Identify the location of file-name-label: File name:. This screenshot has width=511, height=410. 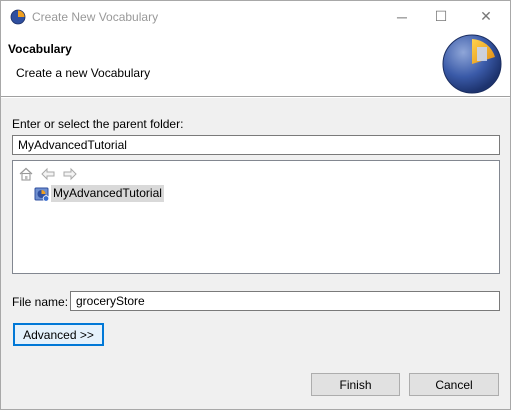
(40, 302).